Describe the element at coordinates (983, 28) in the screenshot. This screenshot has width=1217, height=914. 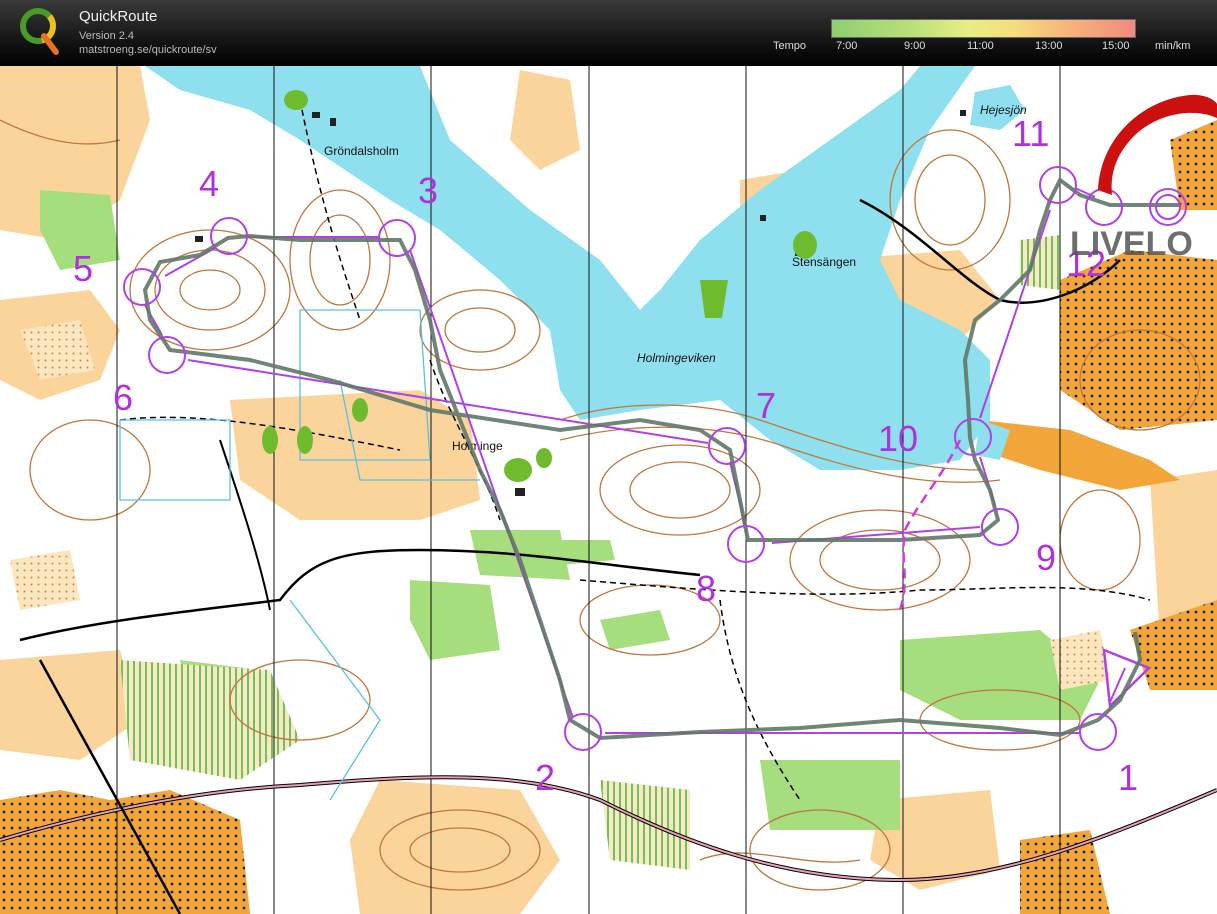
I see `pace-color-scale` at that location.